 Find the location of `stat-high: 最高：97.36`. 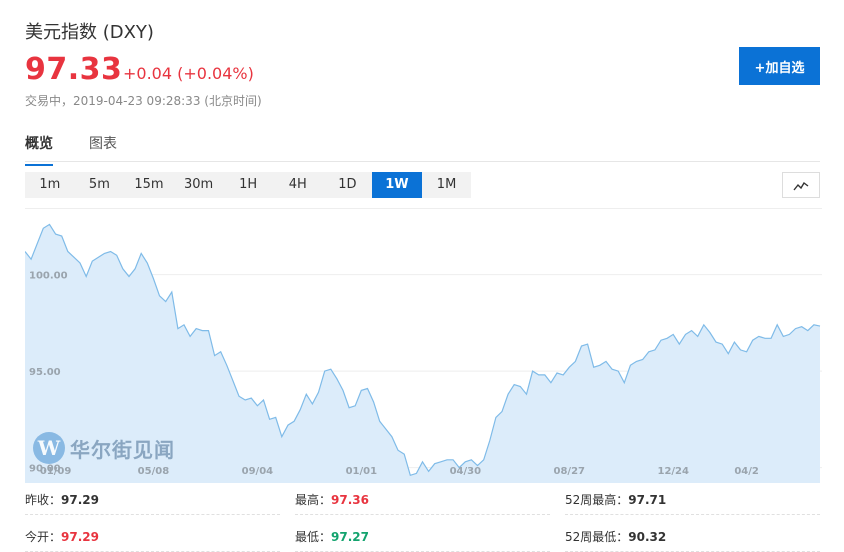

stat-high: 最高：97.36 is located at coordinates (422, 500).